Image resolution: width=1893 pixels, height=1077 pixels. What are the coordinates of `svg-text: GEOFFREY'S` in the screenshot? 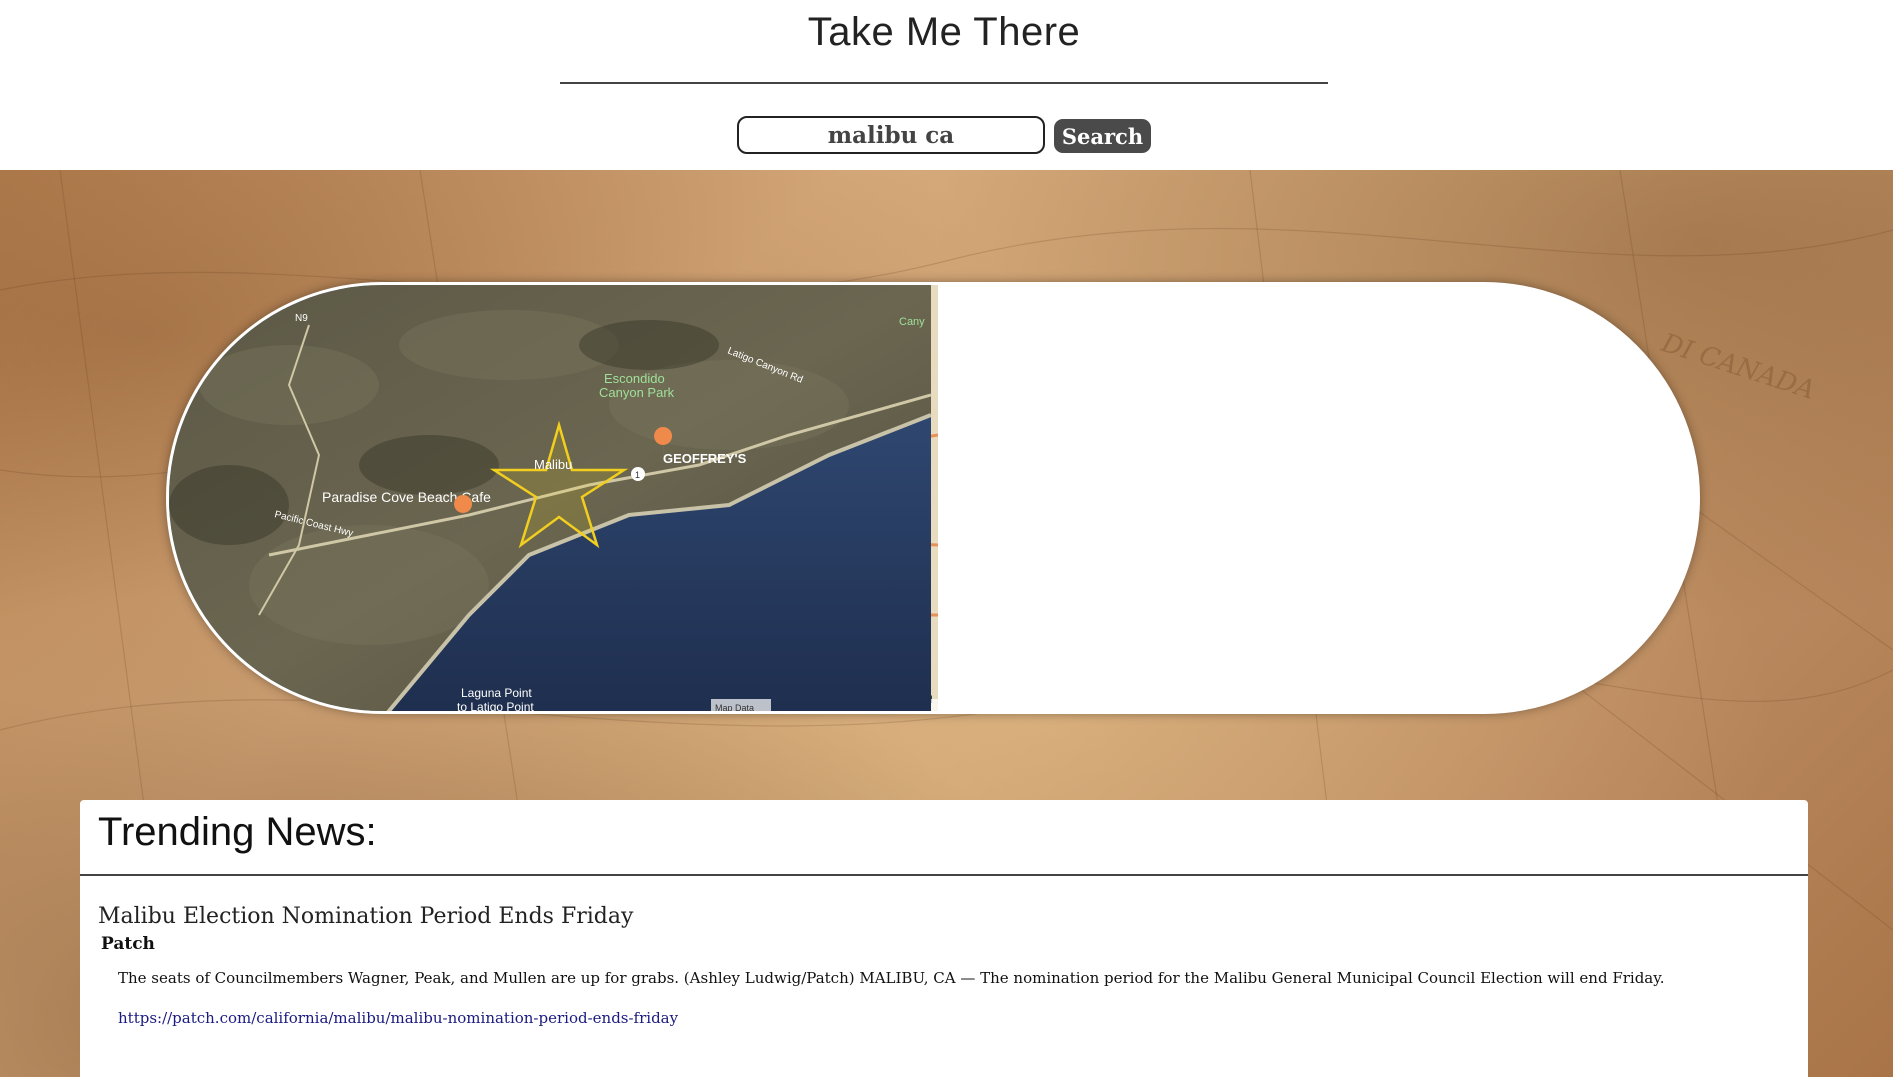 It's located at (705, 458).